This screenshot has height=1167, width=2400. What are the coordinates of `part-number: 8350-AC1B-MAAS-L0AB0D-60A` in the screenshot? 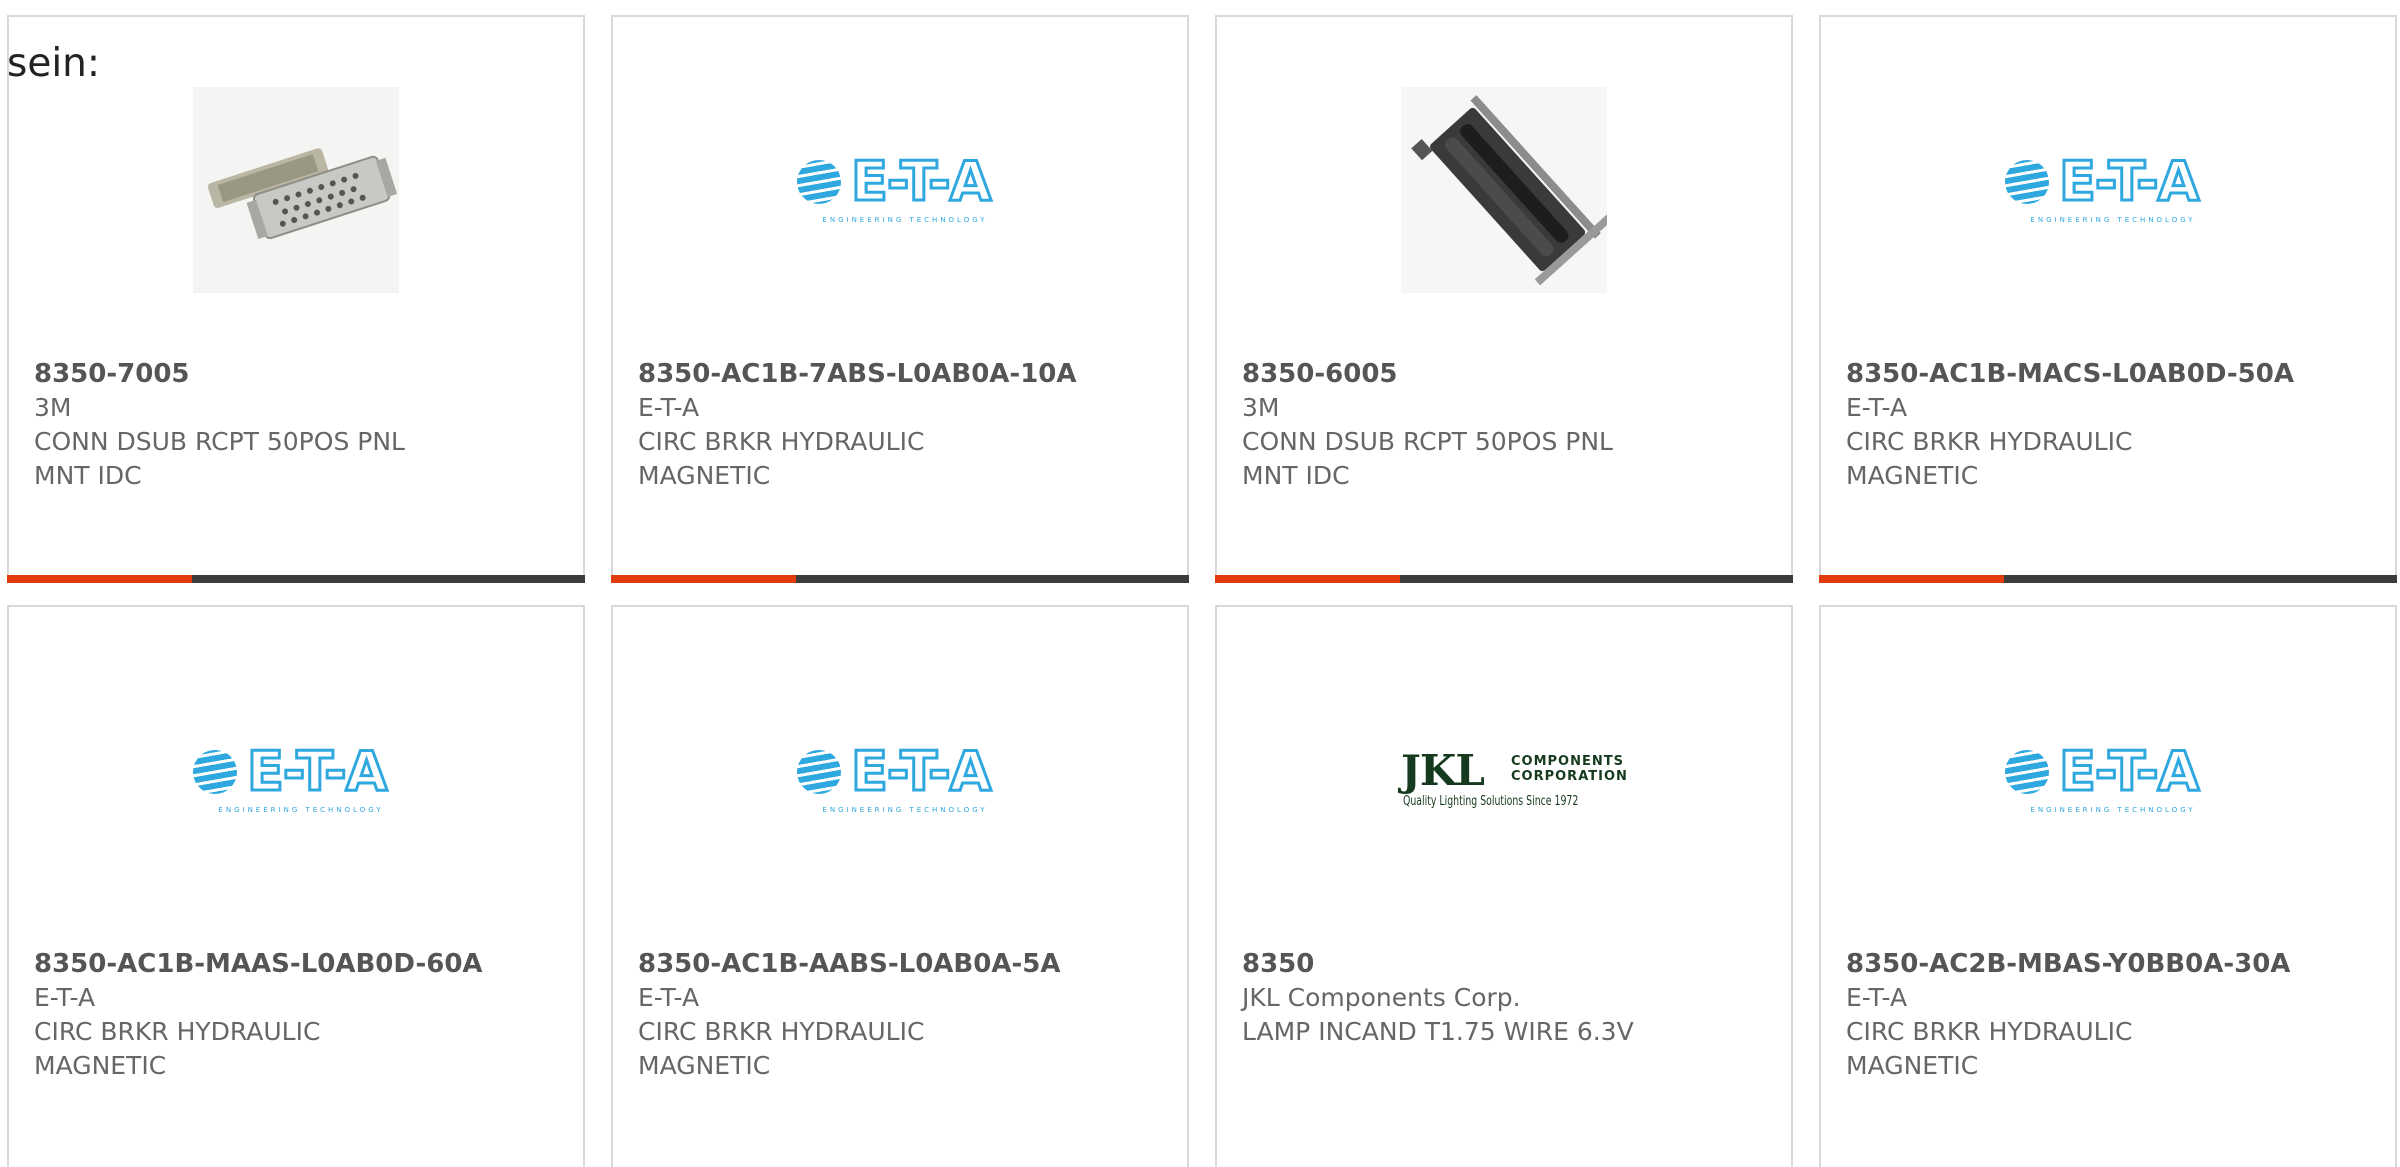 It's located at (298, 964).